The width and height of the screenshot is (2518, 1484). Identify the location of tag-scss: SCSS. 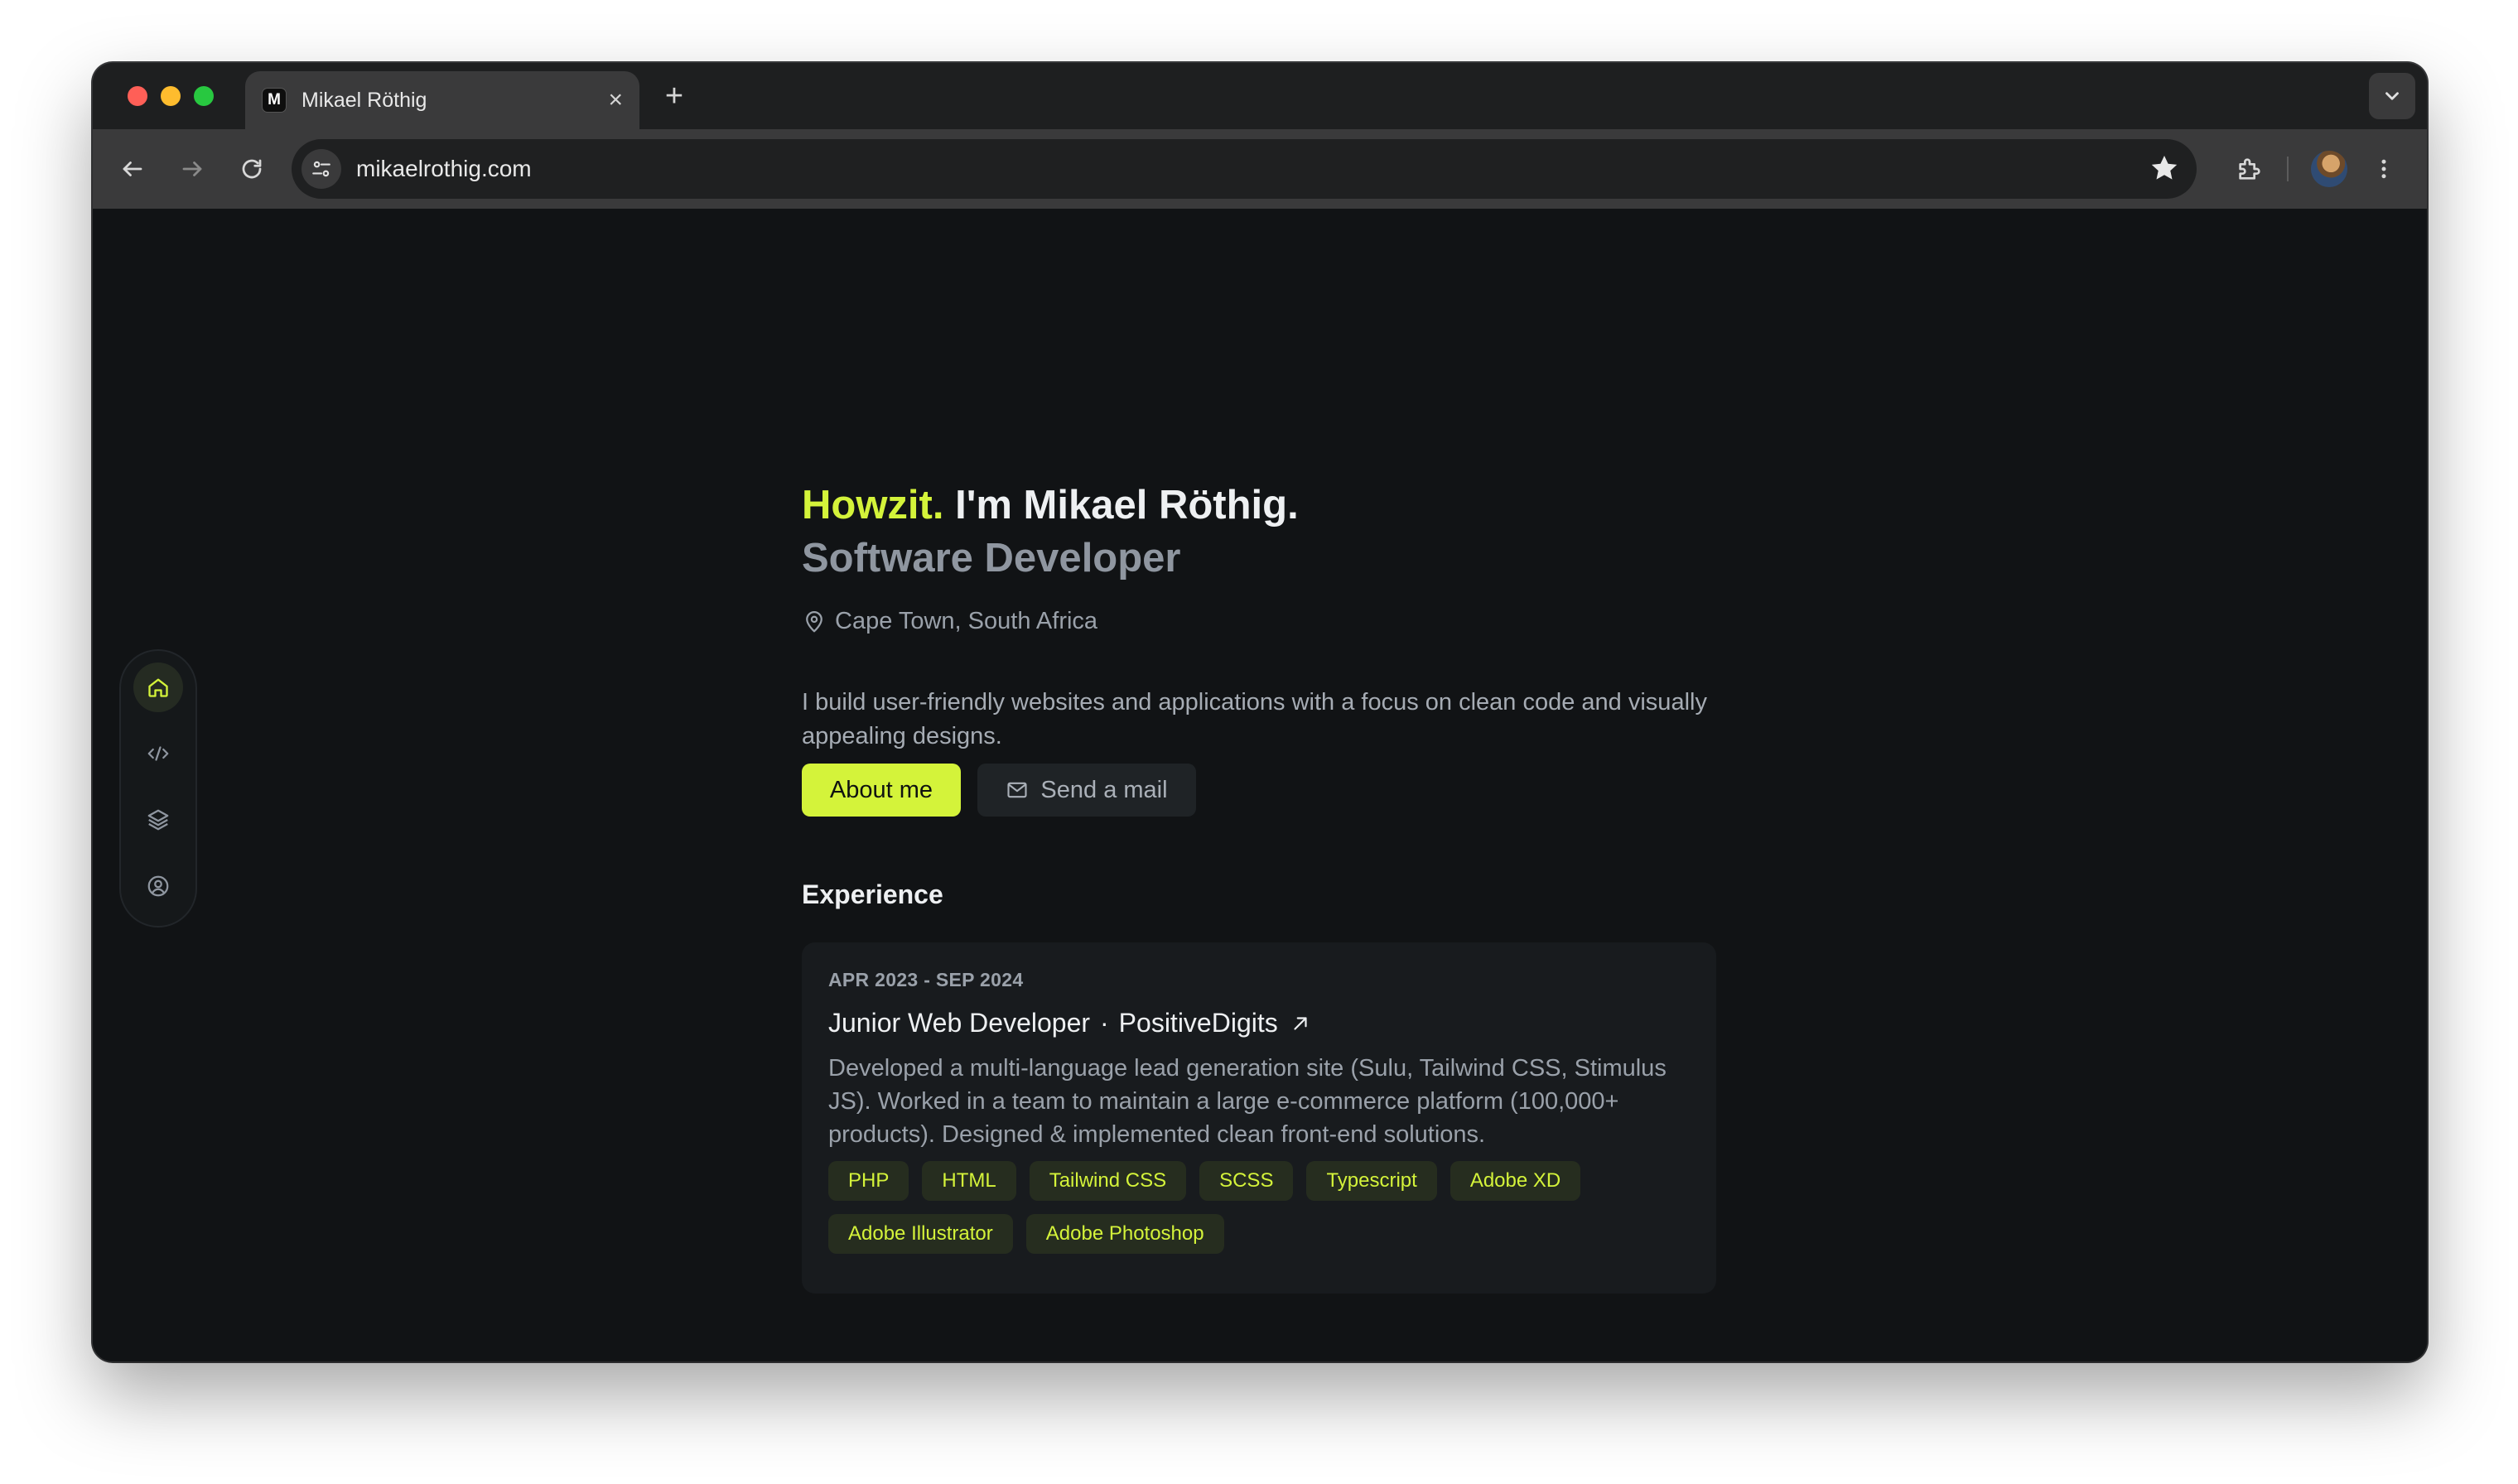
(1246, 1181).